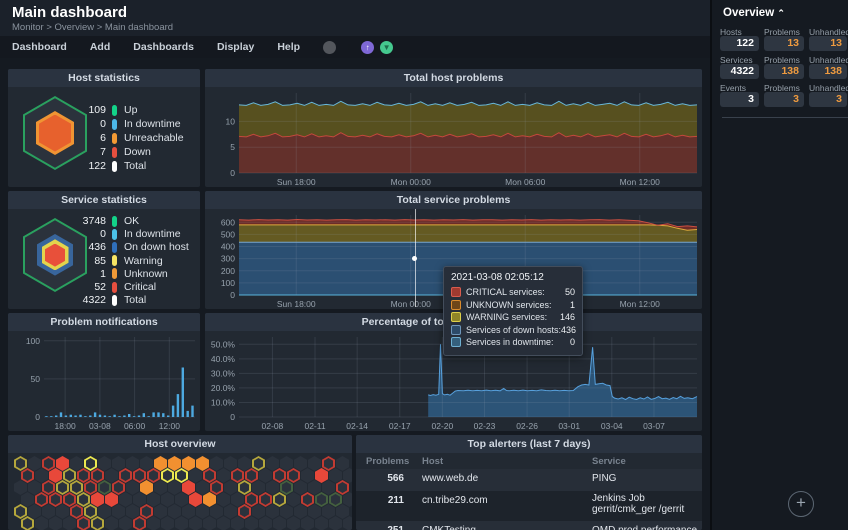 The height and width of the screenshot is (530, 848). Describe the element at coordinates (180, 482) in the screenshot. I see `panel-host-overview: Host overview` at that location.